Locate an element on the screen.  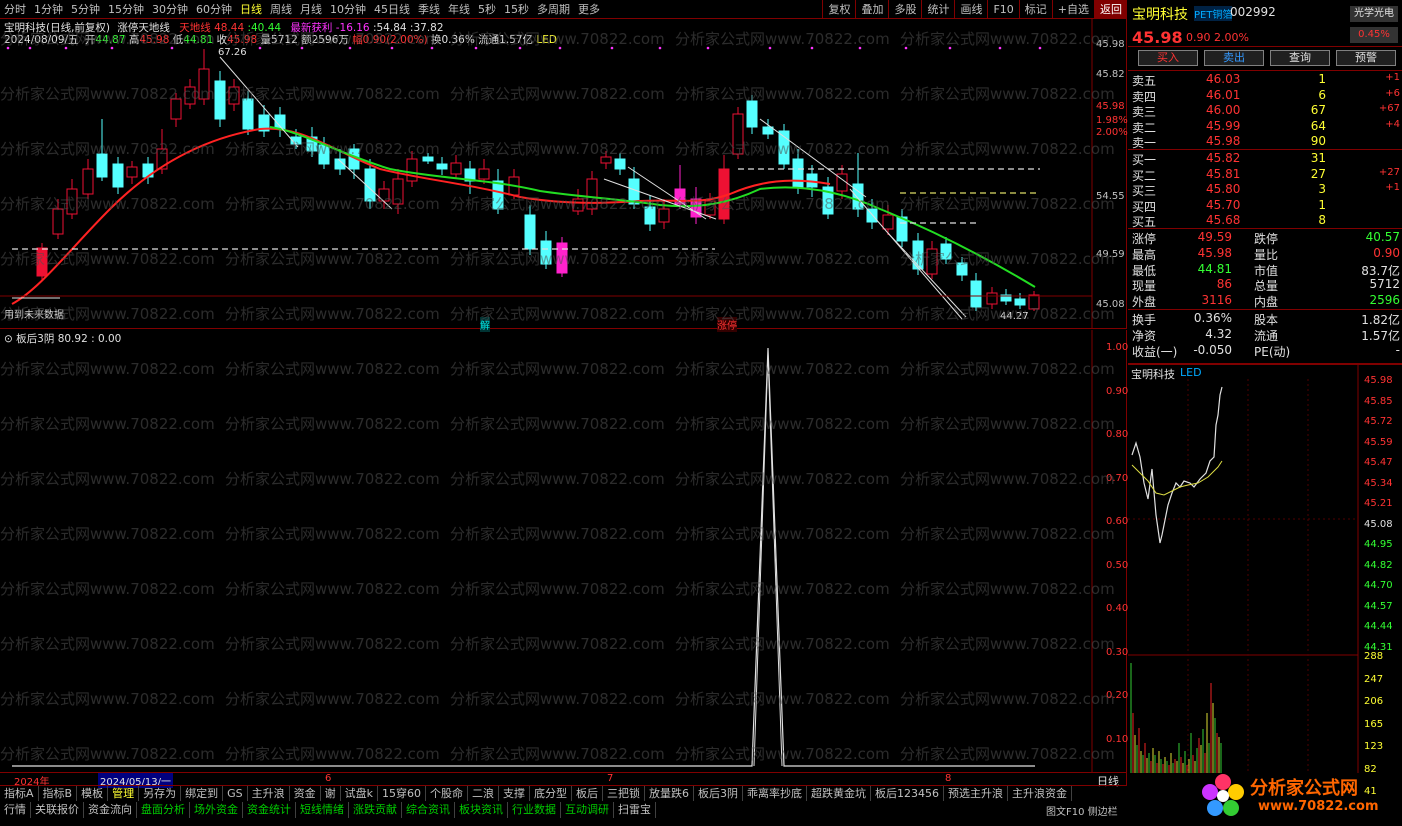
side-panel-button: 图文F10 侧边栏 is located at coordinates (1082, 810).